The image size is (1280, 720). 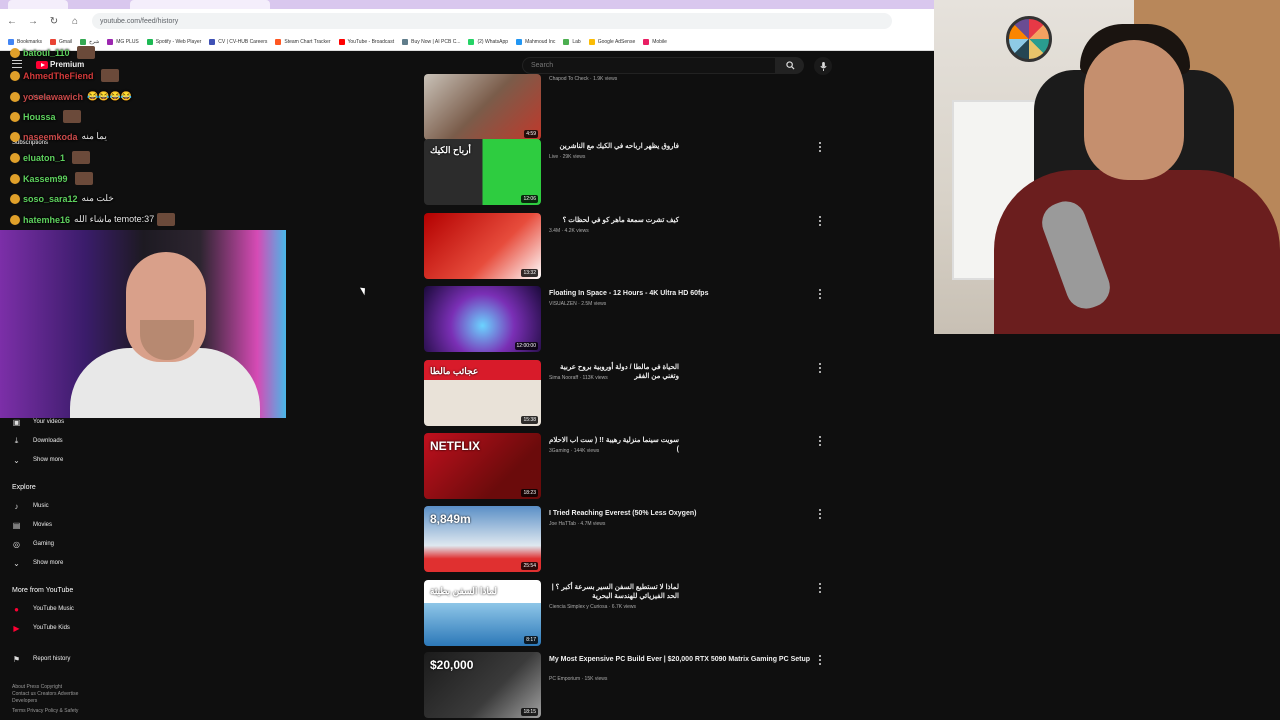 I want to click on video-meta: Ciencia Simplex y Curiosa · 6.7K views, so click(x=592, y=607).